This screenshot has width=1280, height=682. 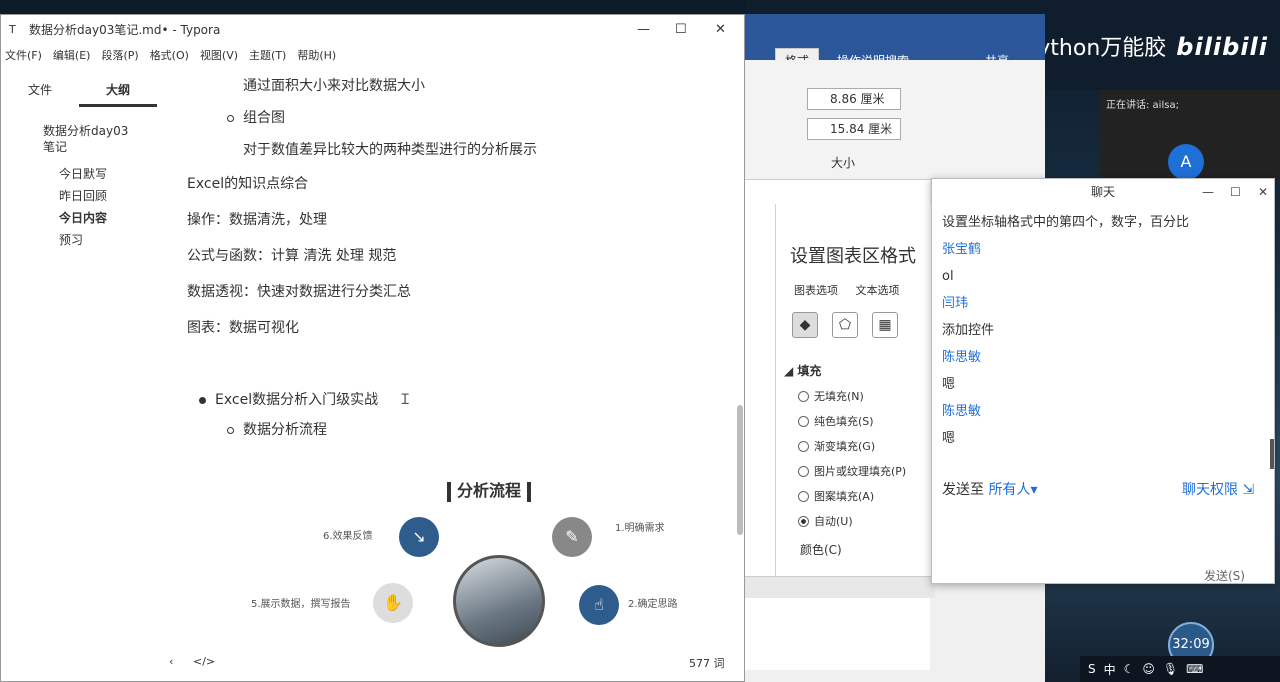 What do you see at coordinates (87, 196) in the screenshot?
I see `outline-item: 昨日回顾` at bounding box center [87, 196].